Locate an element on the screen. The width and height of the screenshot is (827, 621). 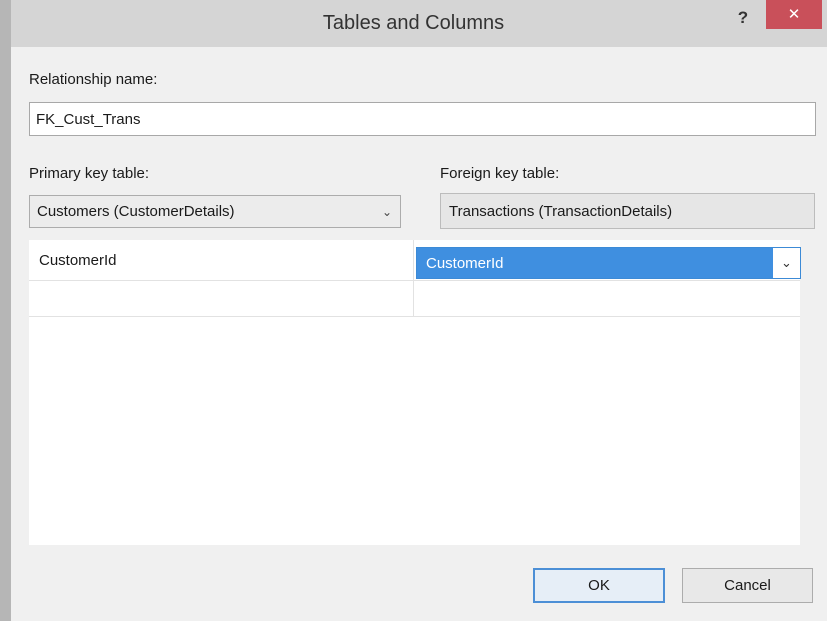
dialog-title: Tables and Columns is located at coordinates (413, 23).